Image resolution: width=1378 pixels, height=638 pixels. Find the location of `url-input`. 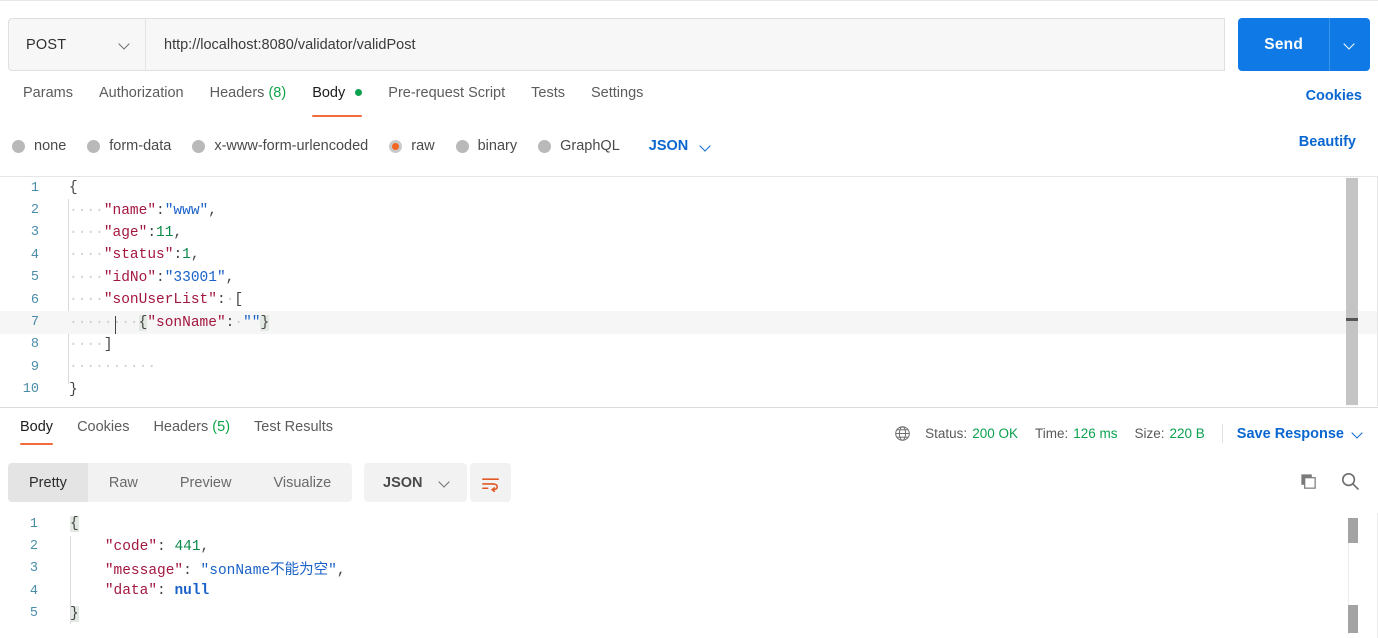

url-input is located at coordinates (693, 44).